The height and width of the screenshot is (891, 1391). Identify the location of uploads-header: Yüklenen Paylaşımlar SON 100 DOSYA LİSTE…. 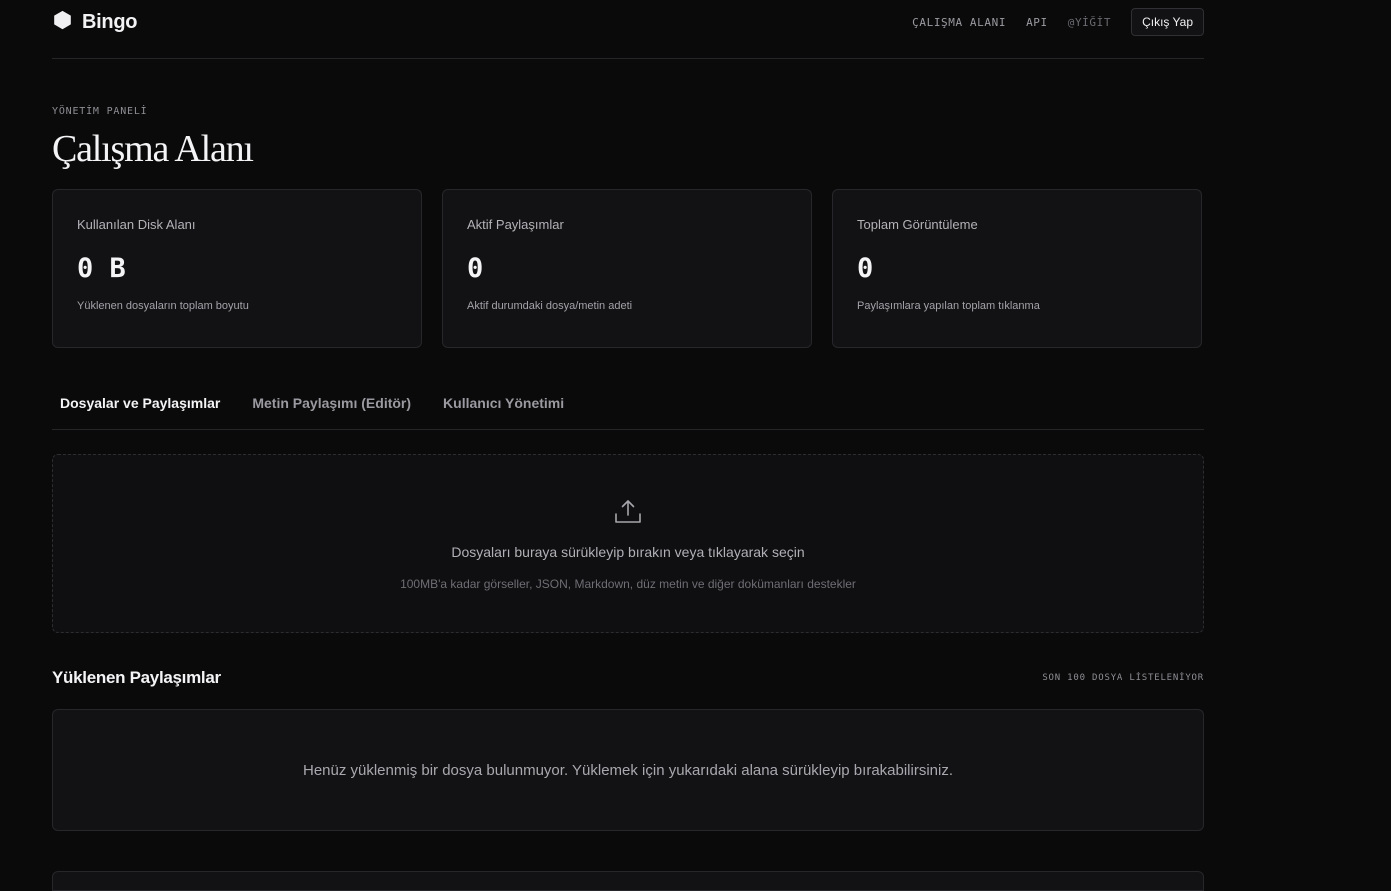
(628, 678).